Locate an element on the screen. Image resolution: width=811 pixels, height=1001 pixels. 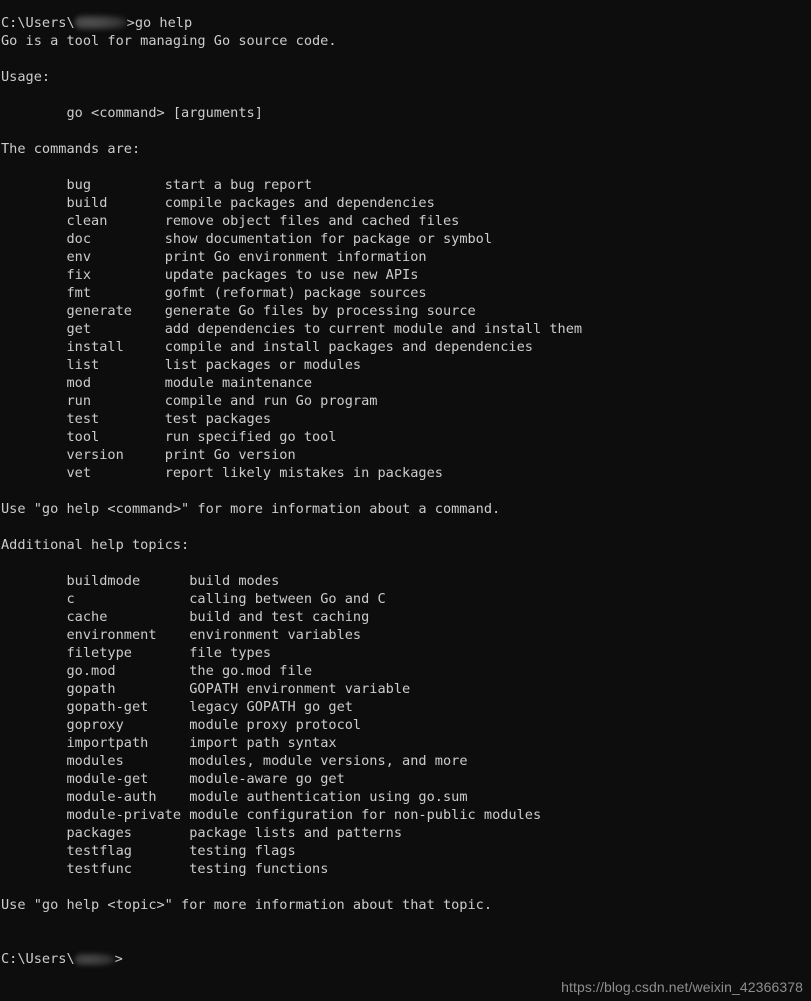
prompt-path-bottom: C:\Users\ is located at coordinates (38, 959).